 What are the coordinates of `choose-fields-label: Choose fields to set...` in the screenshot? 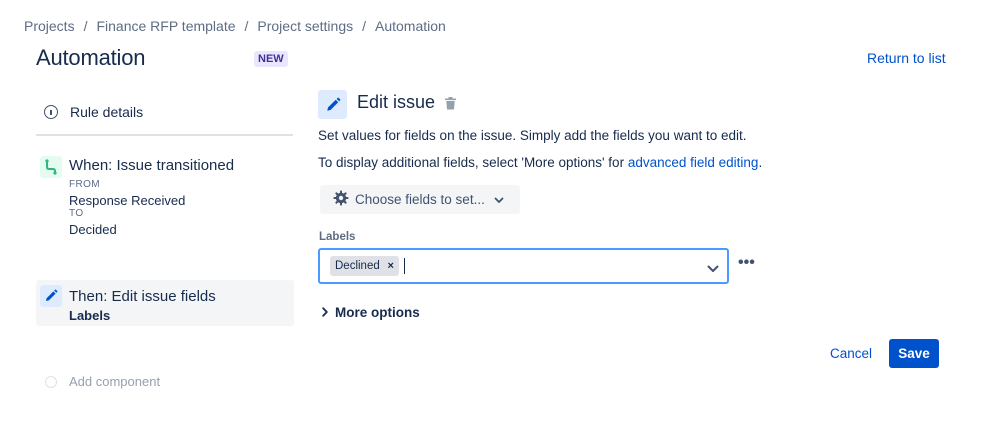 It's located at (420, 199).